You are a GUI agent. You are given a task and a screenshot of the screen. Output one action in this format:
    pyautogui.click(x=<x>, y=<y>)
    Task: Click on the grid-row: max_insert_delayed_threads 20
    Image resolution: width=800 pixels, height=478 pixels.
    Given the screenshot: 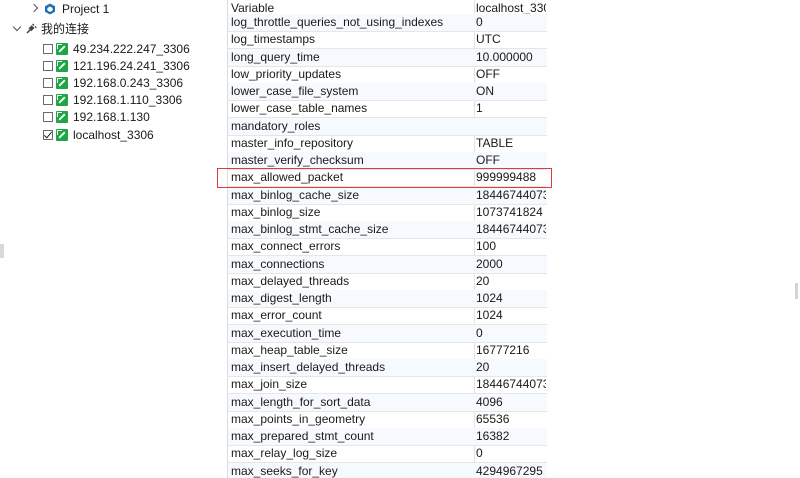 What is the action you would take?
    pyautogui.click(x=387, y=368)
    